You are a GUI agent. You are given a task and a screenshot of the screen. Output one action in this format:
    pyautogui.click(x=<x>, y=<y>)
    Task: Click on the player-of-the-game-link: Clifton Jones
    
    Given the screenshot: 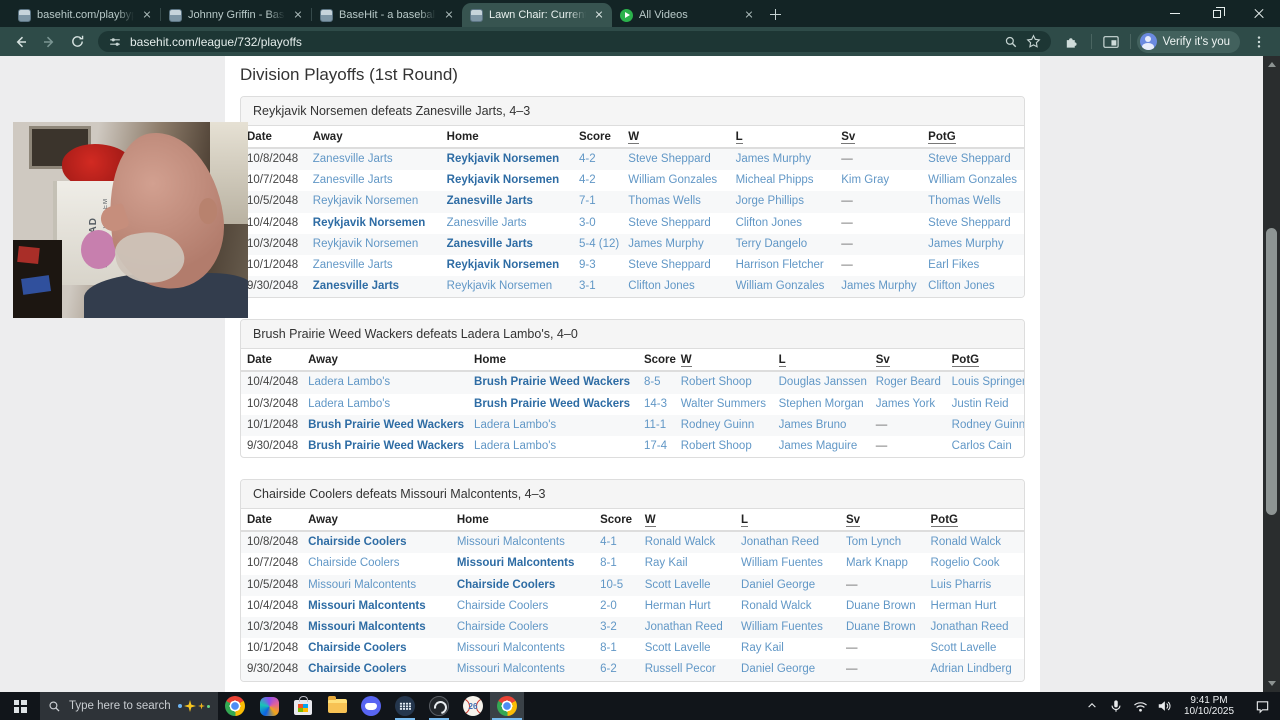 What is the action you would take?
    pyautogui.click(x=961, y=286)
    